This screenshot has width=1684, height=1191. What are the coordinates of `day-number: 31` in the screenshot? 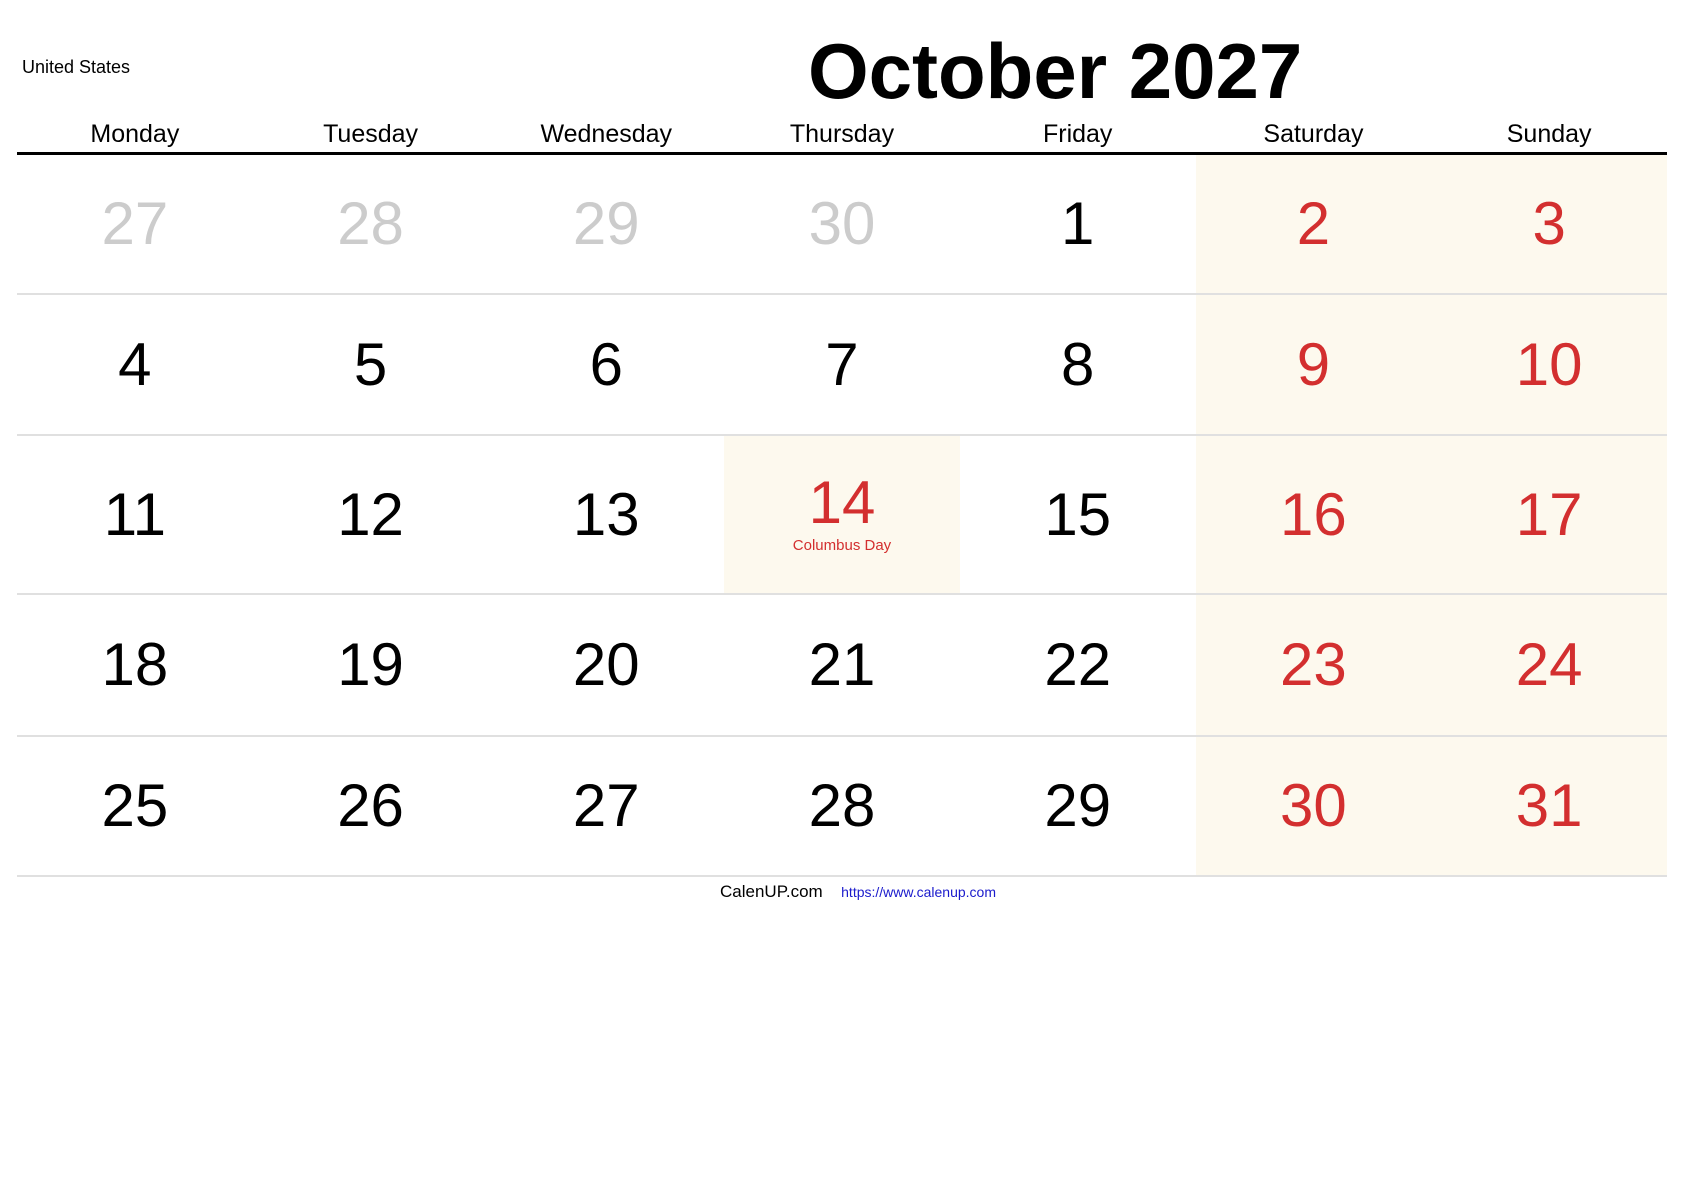 It's located at (1549, 805).